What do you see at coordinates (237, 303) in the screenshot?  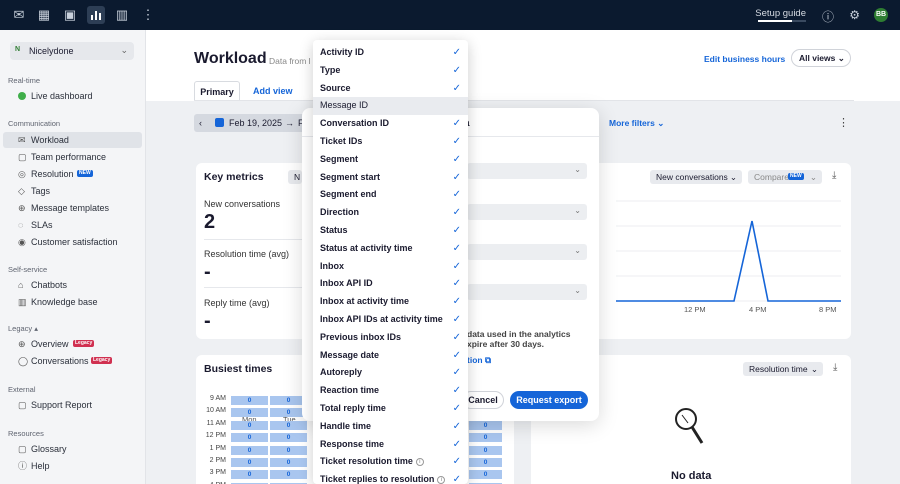 I see `metric-label: Reply time (avg)` at bounding box center [237, 303].